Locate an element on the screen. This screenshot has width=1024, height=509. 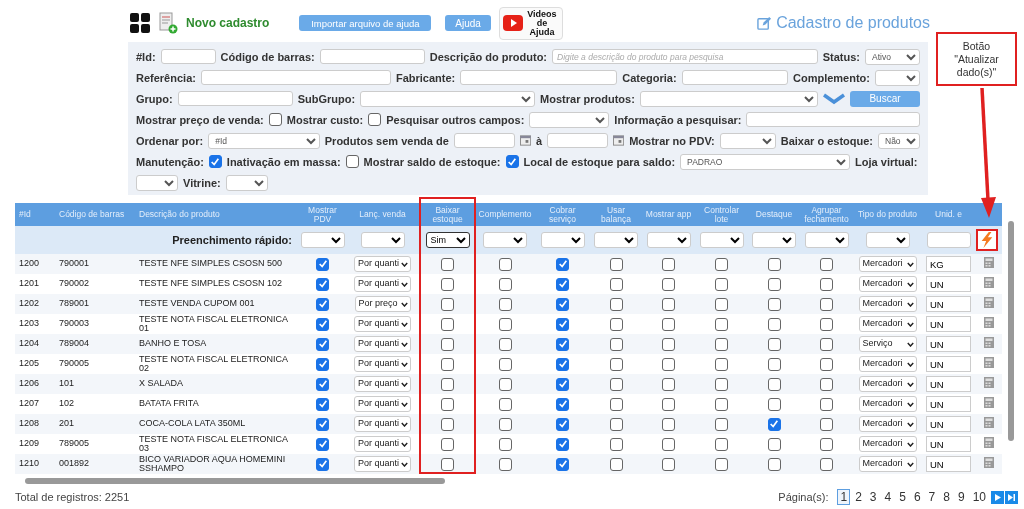
new-record-link: Novo cadastro is located at coordinates (228, 23).